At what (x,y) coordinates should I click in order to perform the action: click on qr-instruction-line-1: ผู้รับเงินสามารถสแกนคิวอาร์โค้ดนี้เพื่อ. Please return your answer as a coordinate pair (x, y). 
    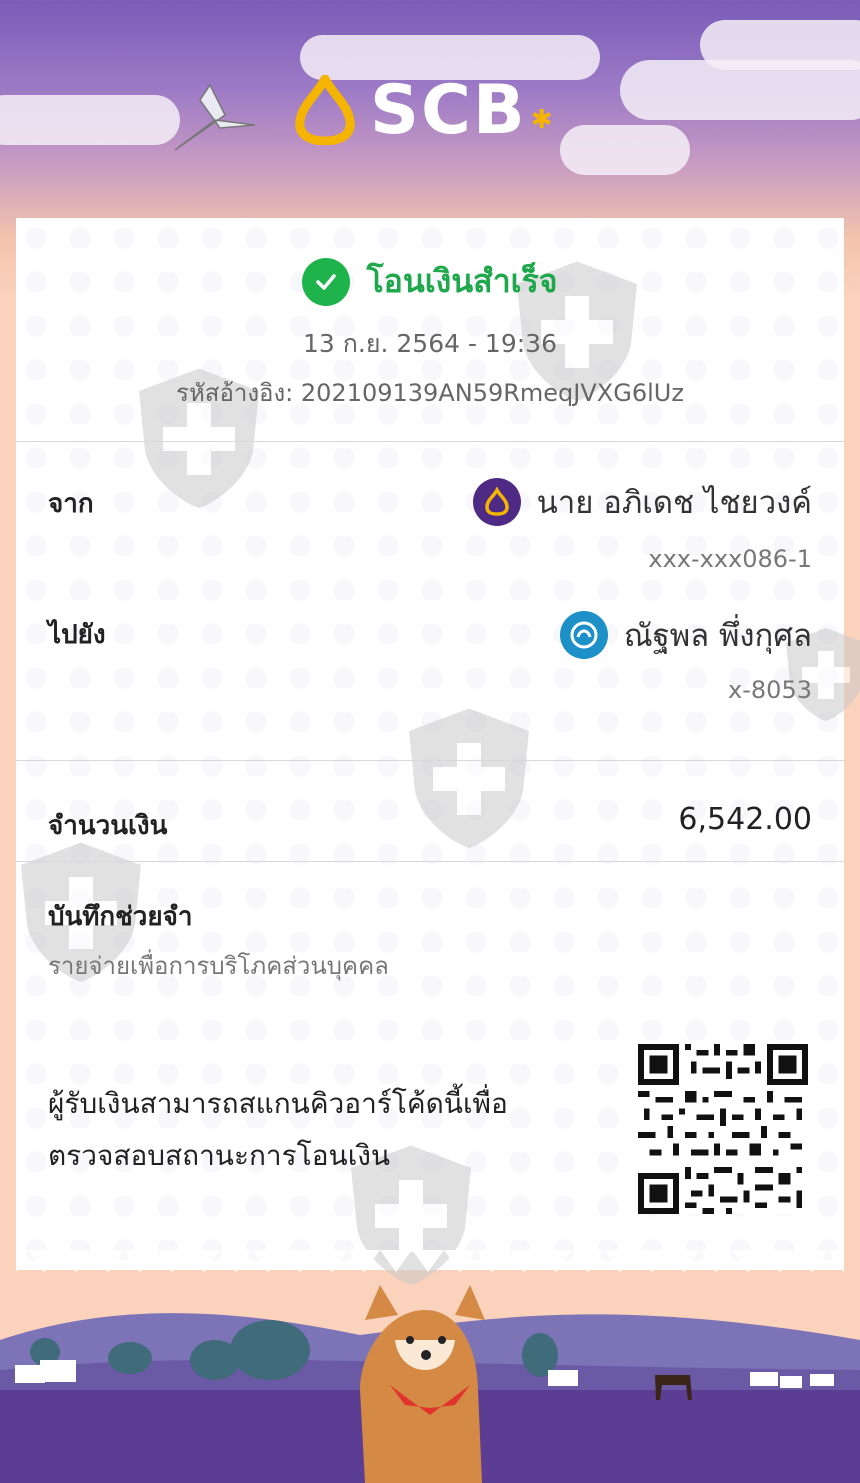
    Looking at the image, I should click on (278, 1103).